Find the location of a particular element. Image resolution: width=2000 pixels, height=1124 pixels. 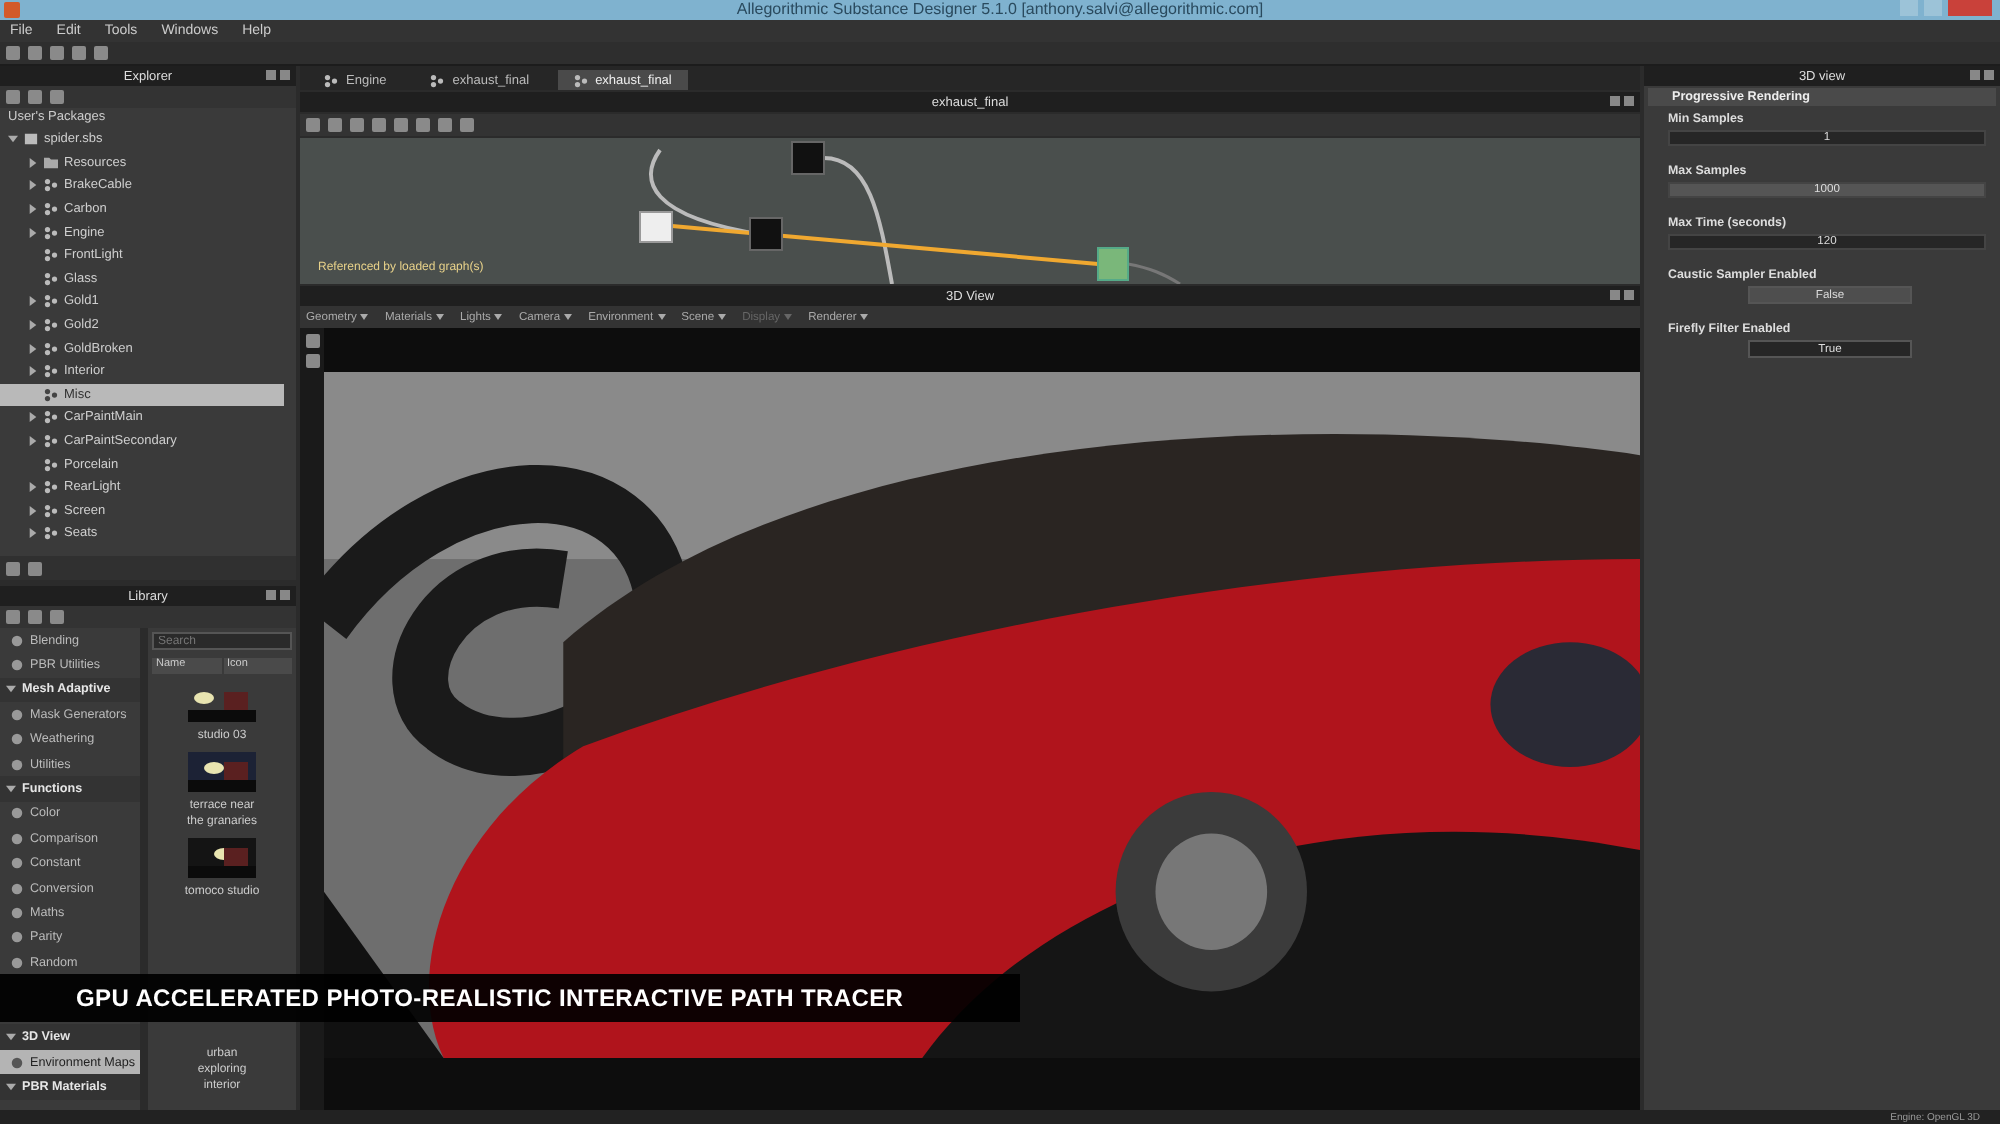

caption-text: GPU ACCELERATED PHOTO-REALISTIC INTERACTIVE PATH TRACER is located at coordinates (490, 998).